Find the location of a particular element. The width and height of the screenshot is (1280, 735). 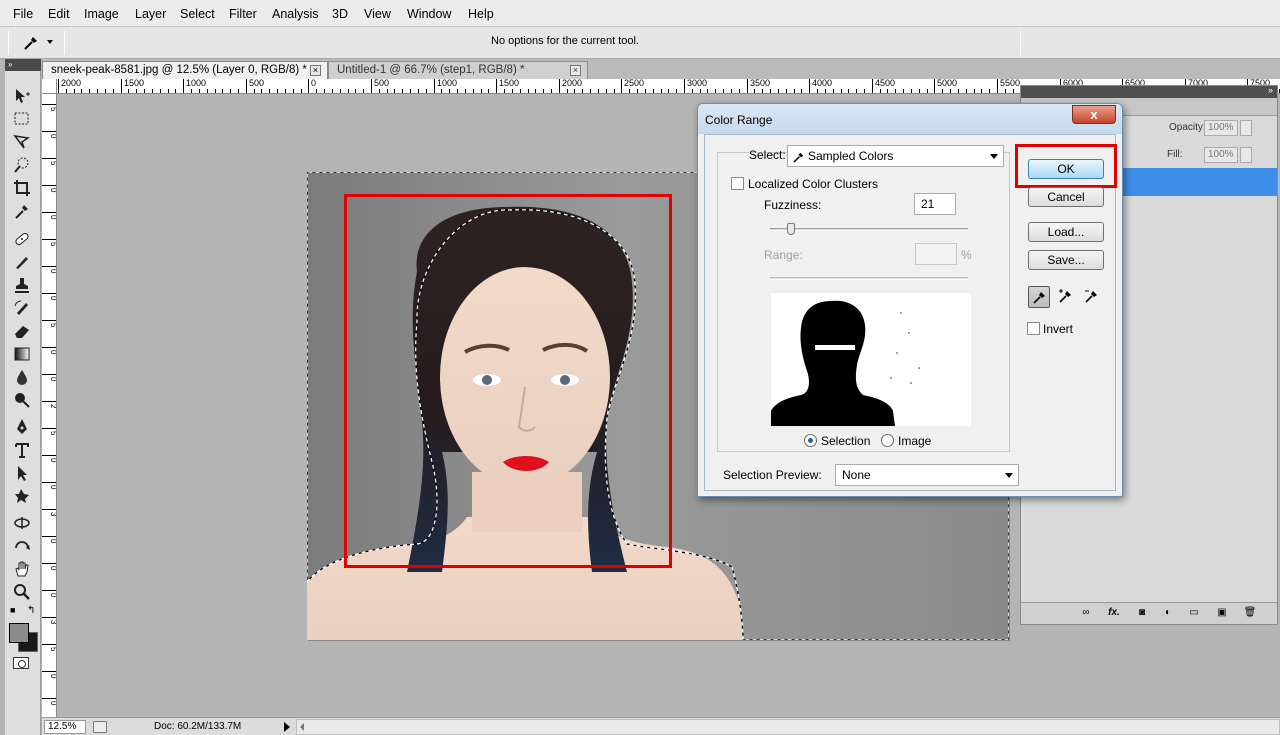

hand-tool-icon is located at coordinates (23, 569).